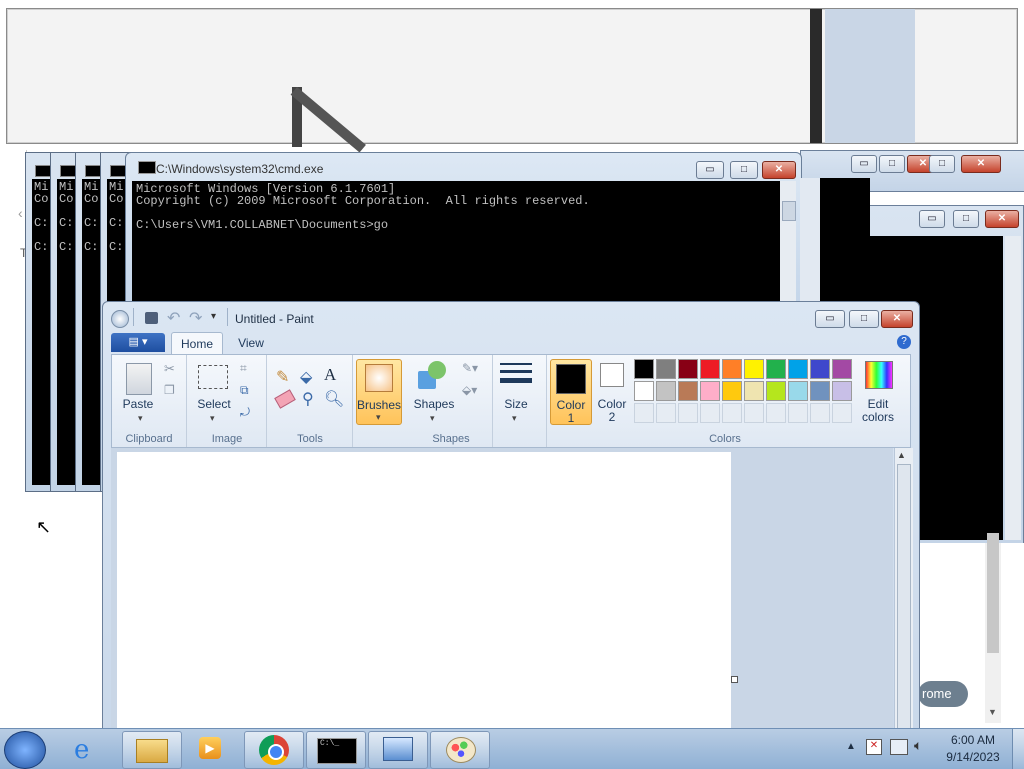  Describe the element at coordinates (973, 757) in the screenshot. I see `clock-date: 9/14/2023` at that location.